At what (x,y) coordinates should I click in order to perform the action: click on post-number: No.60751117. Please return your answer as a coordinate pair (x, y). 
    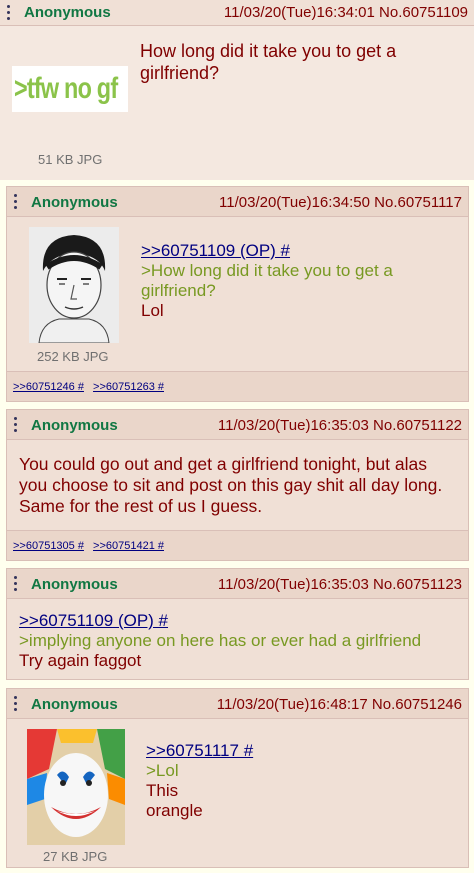
    Looking at the image, I should click on (418, 202).